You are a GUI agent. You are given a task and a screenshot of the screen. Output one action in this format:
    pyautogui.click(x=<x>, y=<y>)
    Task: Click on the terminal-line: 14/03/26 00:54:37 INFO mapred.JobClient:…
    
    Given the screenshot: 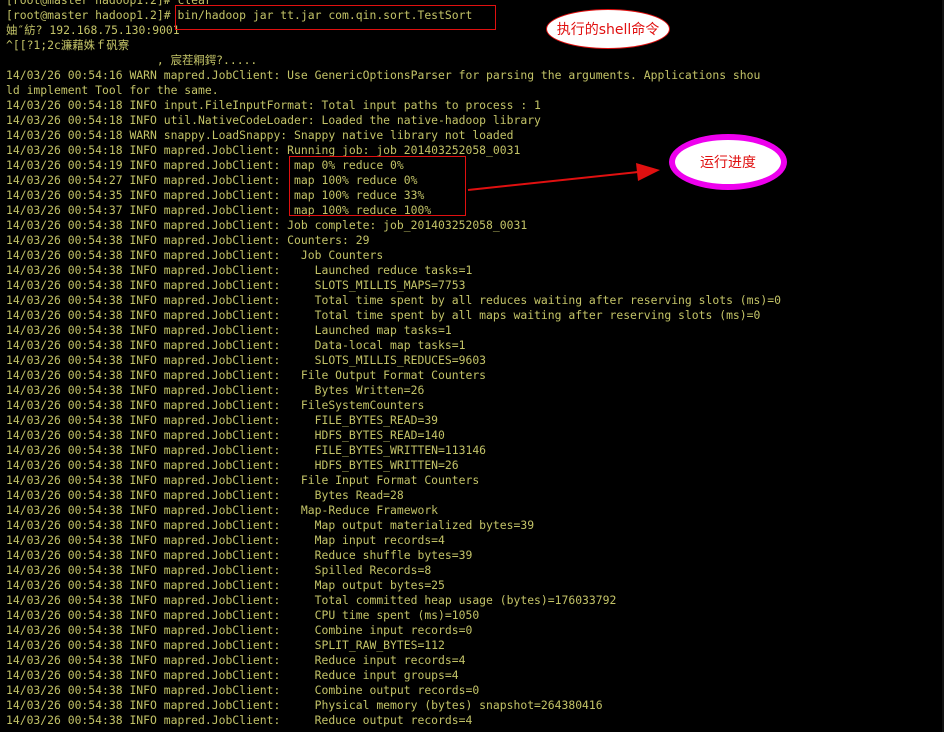 What is the action you would take?
    pyautogui.click(x=219, y=210)
    